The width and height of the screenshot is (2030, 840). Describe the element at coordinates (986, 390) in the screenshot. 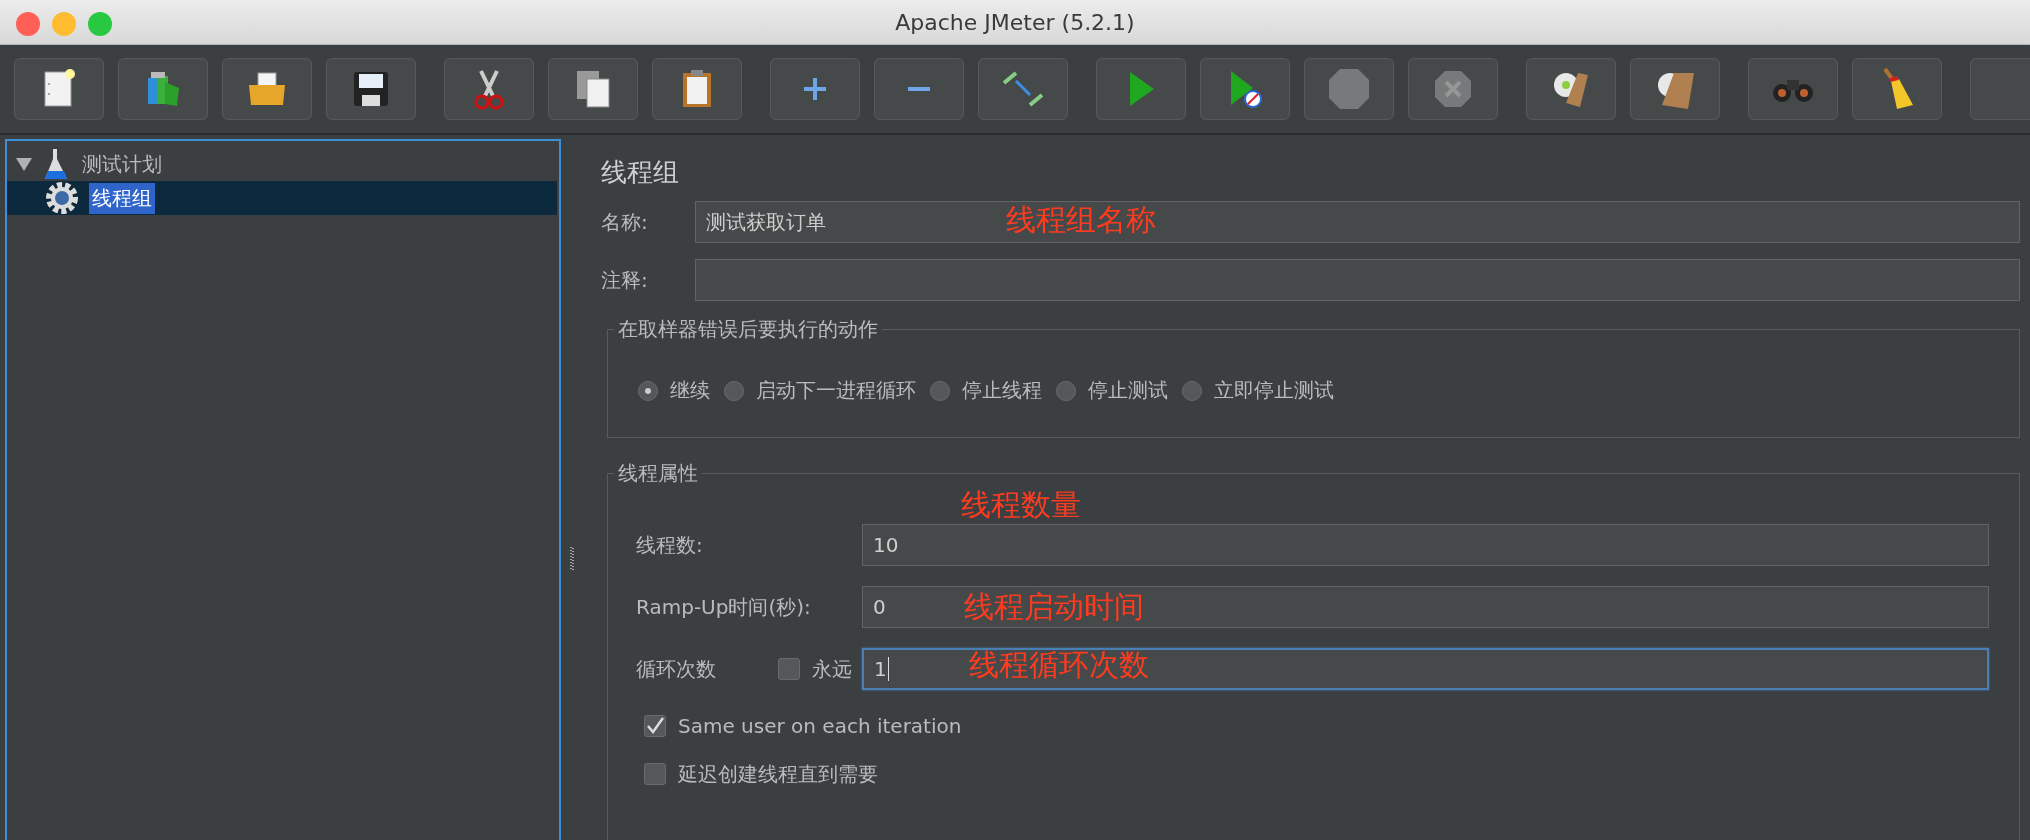

I see `radio-option: 停止线程` at that location.